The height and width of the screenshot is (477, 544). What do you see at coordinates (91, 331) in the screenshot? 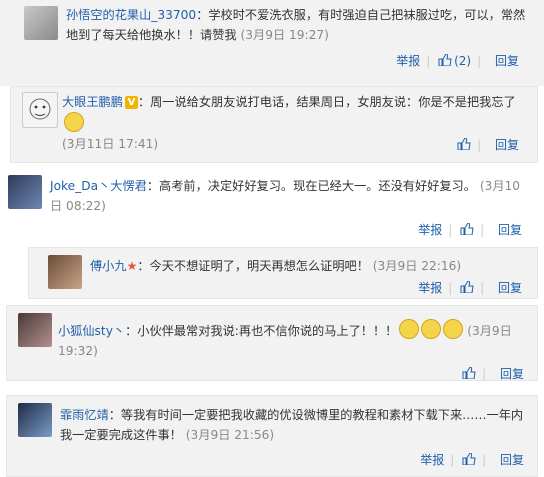
I see `username-link: 小狐仙sty丶` at bounding box center [91, 331].